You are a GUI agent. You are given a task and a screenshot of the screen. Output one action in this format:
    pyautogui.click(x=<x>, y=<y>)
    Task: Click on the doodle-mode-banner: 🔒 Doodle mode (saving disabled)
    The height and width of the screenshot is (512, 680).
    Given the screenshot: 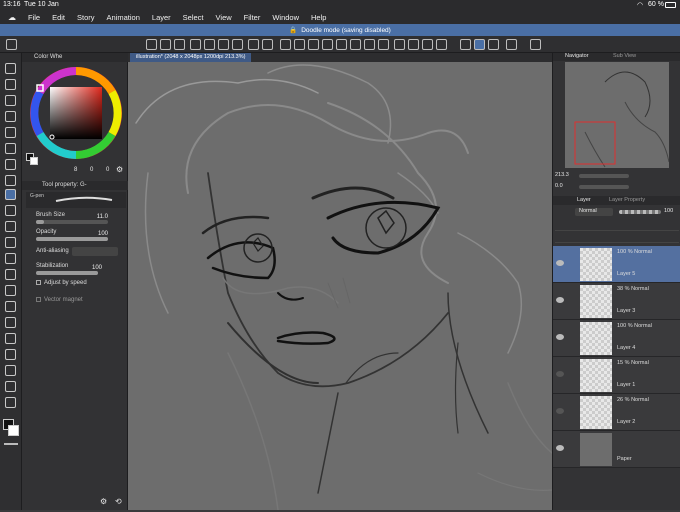 What is the action you would take?
    pyautogui.click(x=340, y=30)
    